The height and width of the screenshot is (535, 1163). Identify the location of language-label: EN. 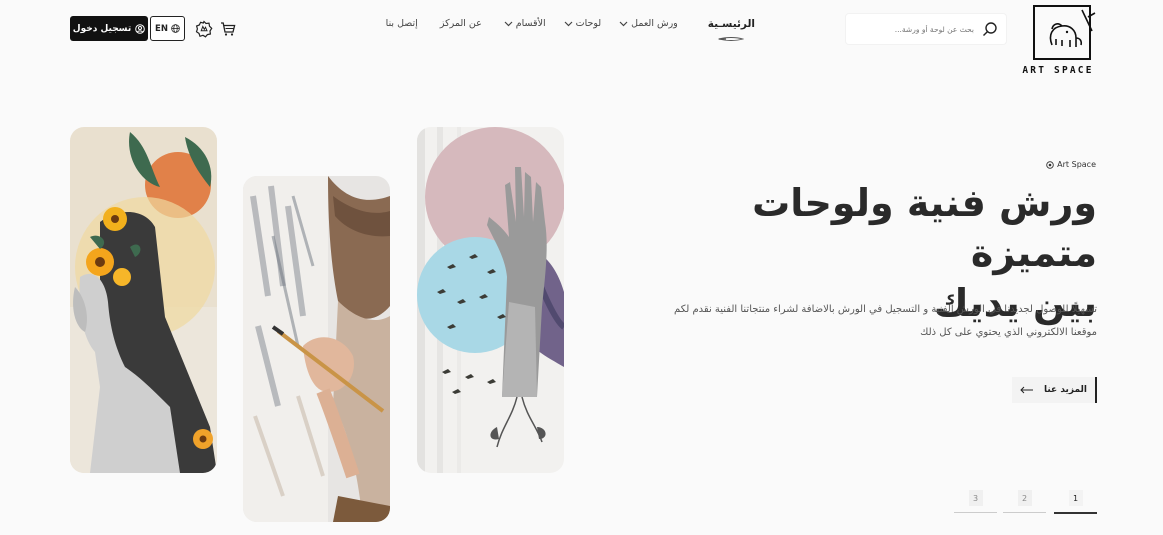
(161, 28).